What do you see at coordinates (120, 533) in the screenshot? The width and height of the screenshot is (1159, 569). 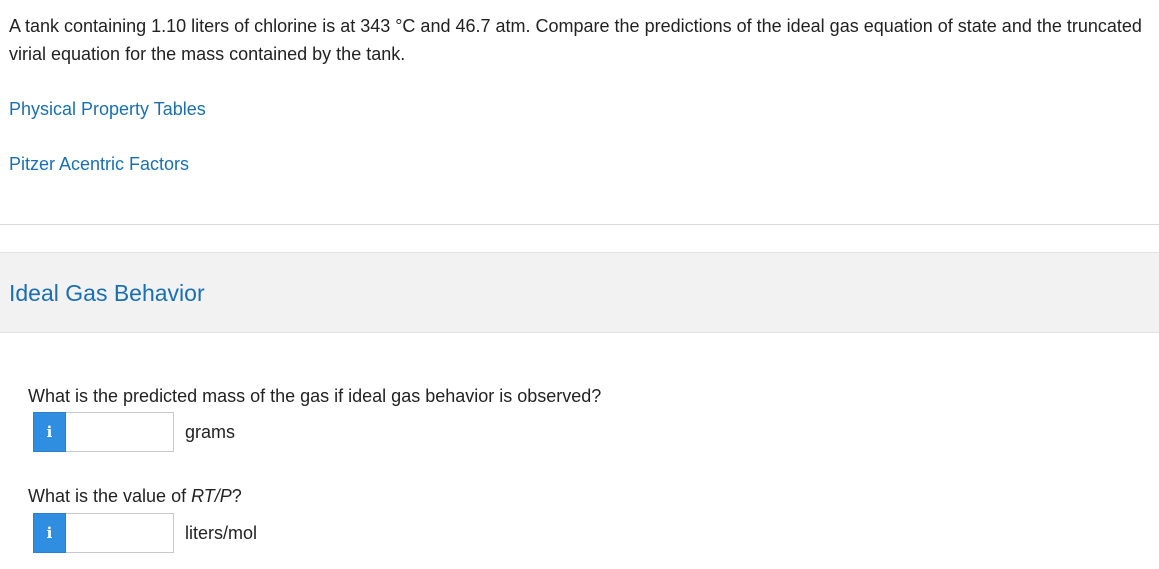 I see `rtp-input` at bounding box center [120, 533].